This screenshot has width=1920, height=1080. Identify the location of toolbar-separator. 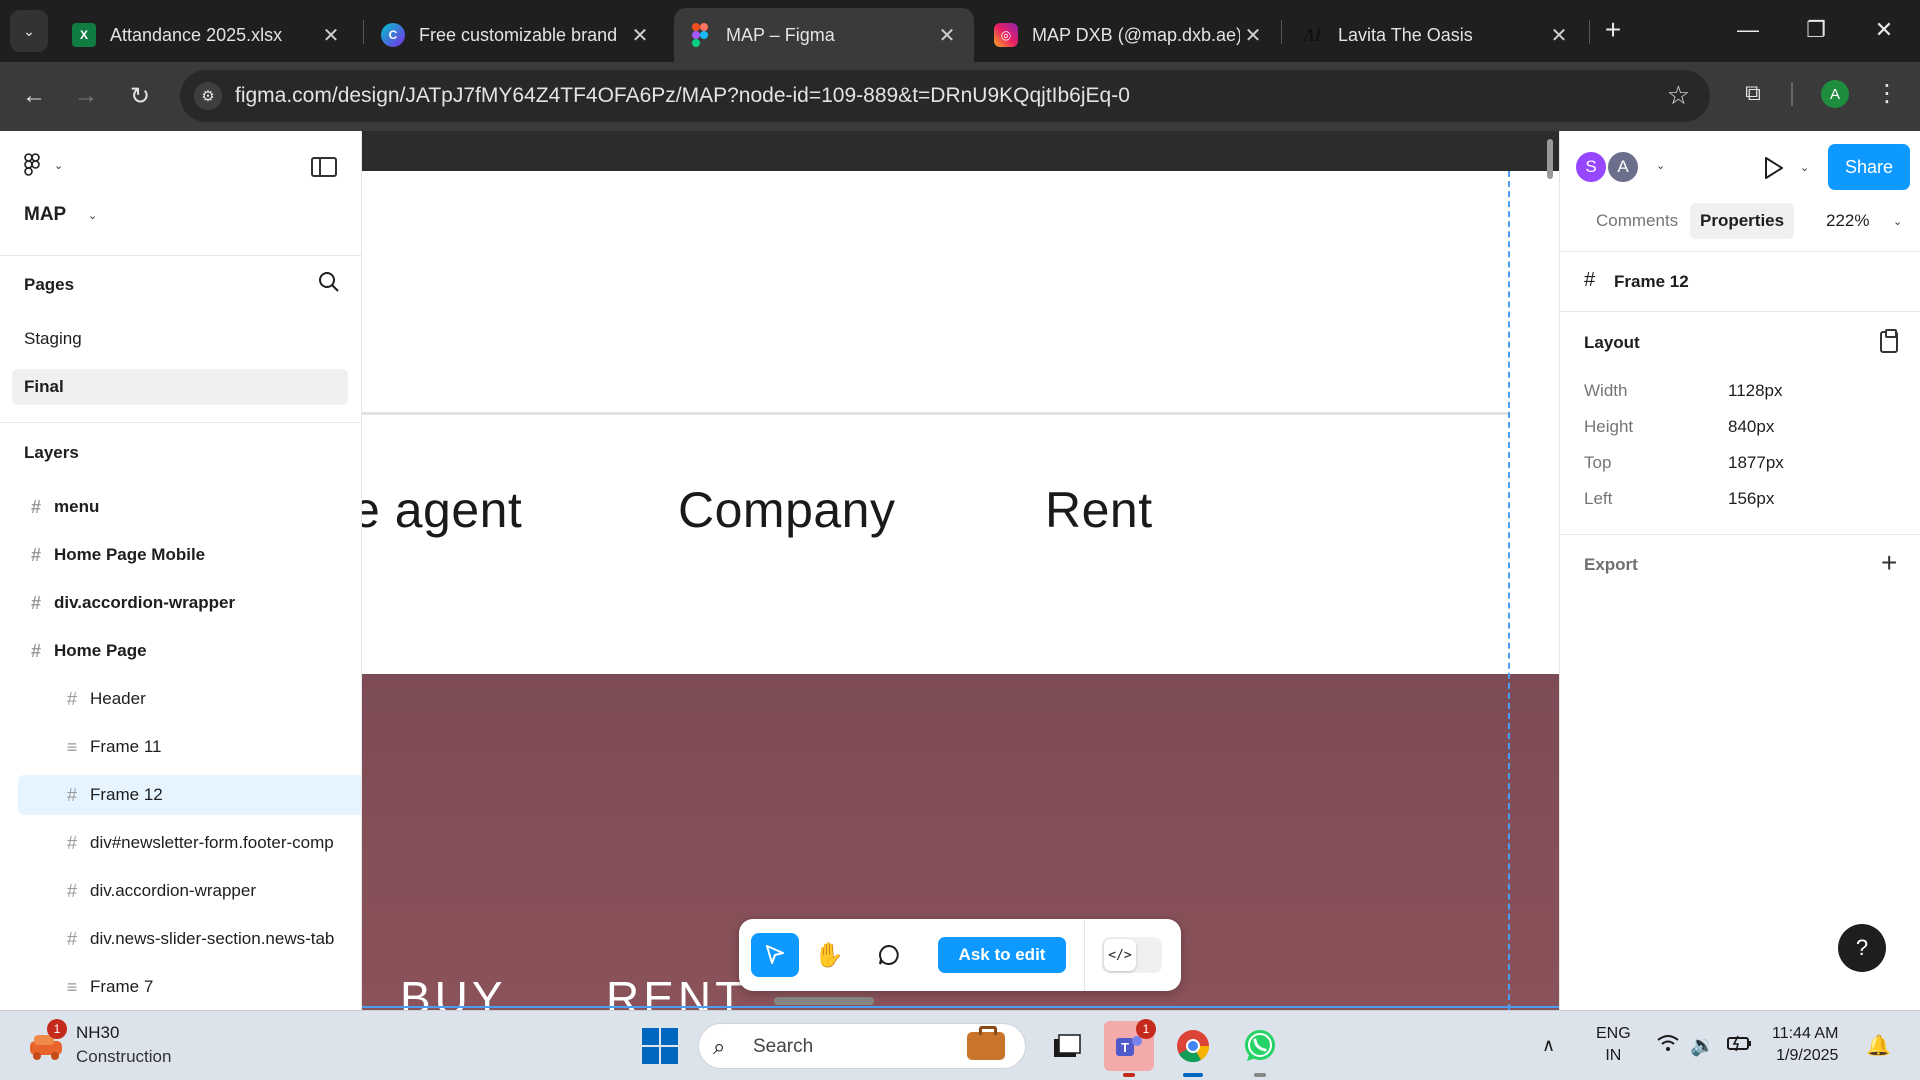
(1084, 955).